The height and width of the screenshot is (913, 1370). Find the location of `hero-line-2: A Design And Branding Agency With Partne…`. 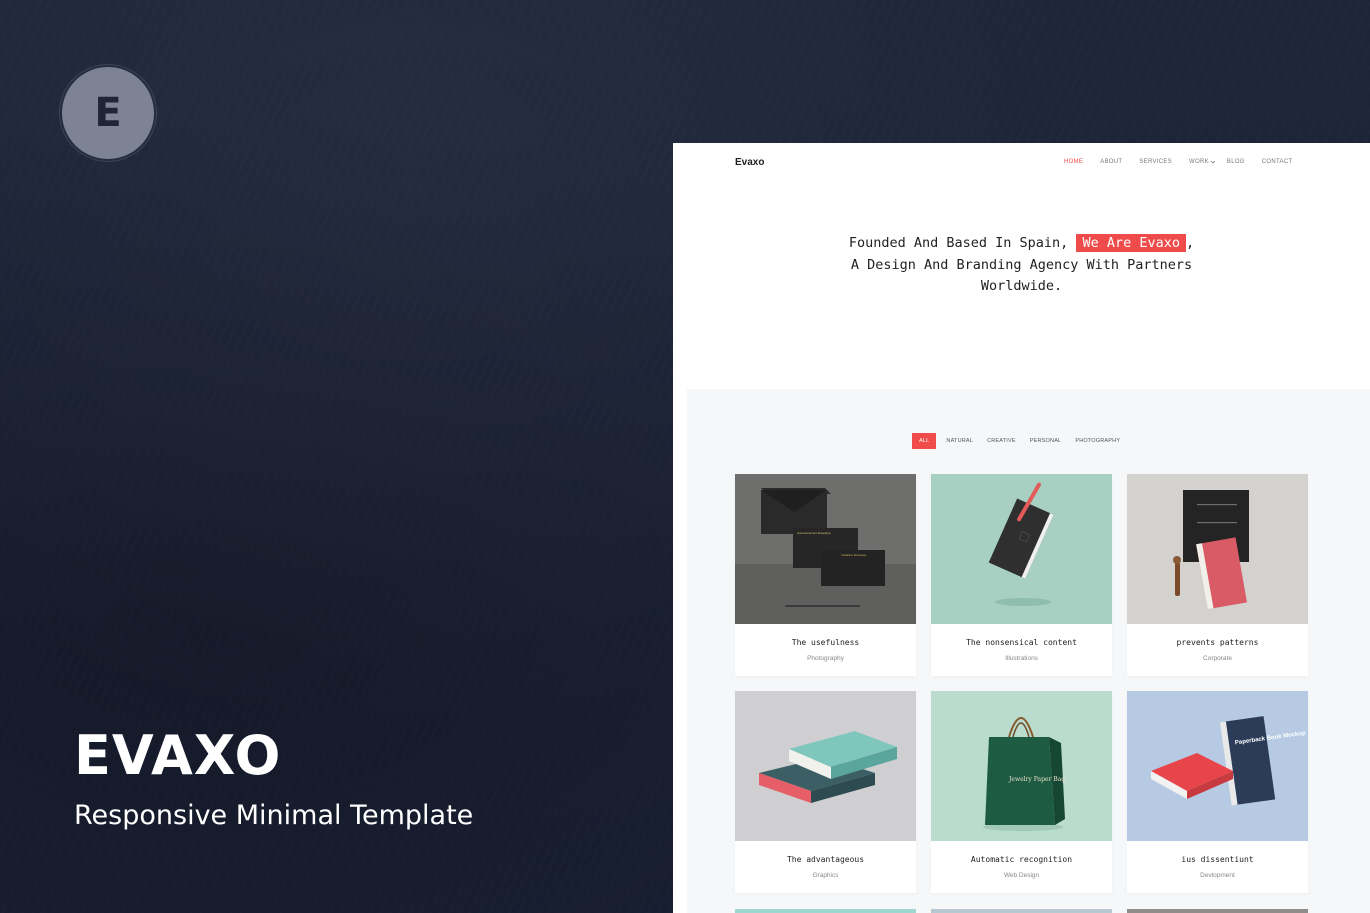

hero-line-2: A Design And Branding Agency With Partne… is located at coordinates (1021, 264).